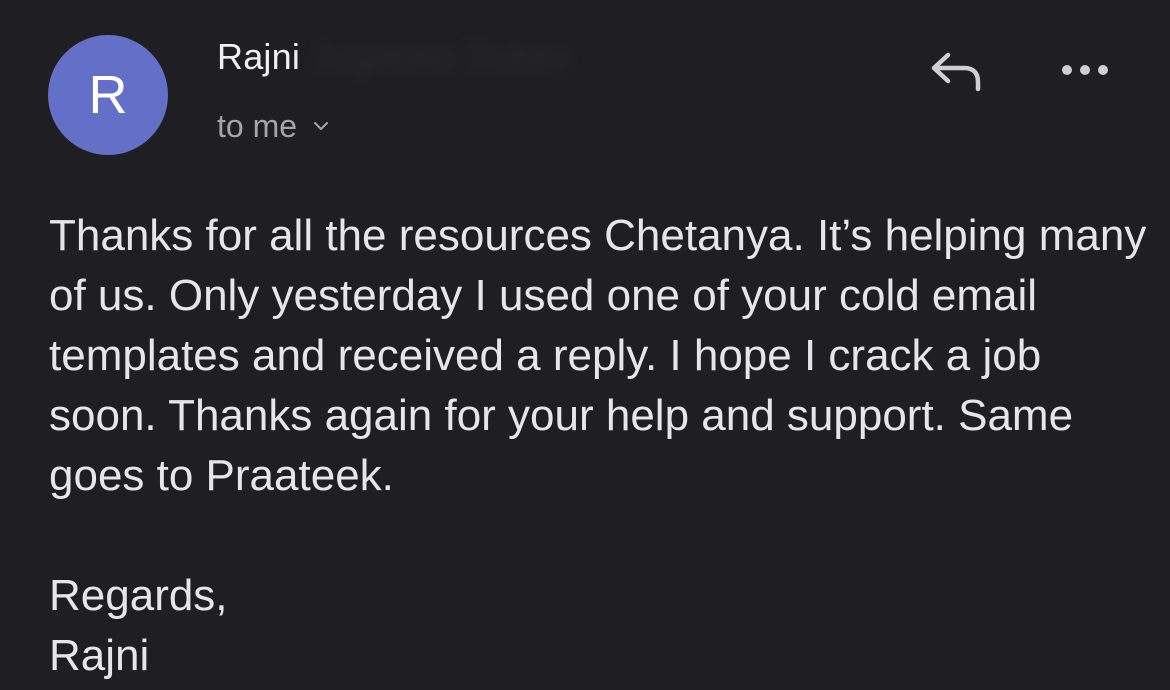 This screenshot has height=690, width=1170. I want to click on recipient-details-toggle: to me, so click(273, 126).